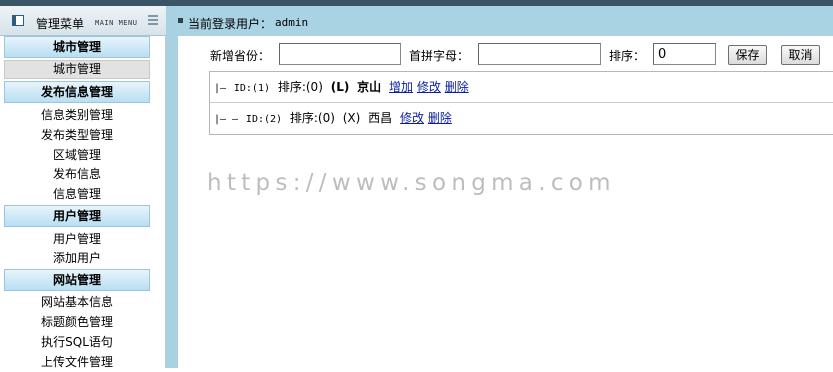 The height and width of the screenshot is (372, 833). Describe the element at coordinates (77, 258) in the screenshot. I see `sidebar-item-add-user: 添加用户` at that location.